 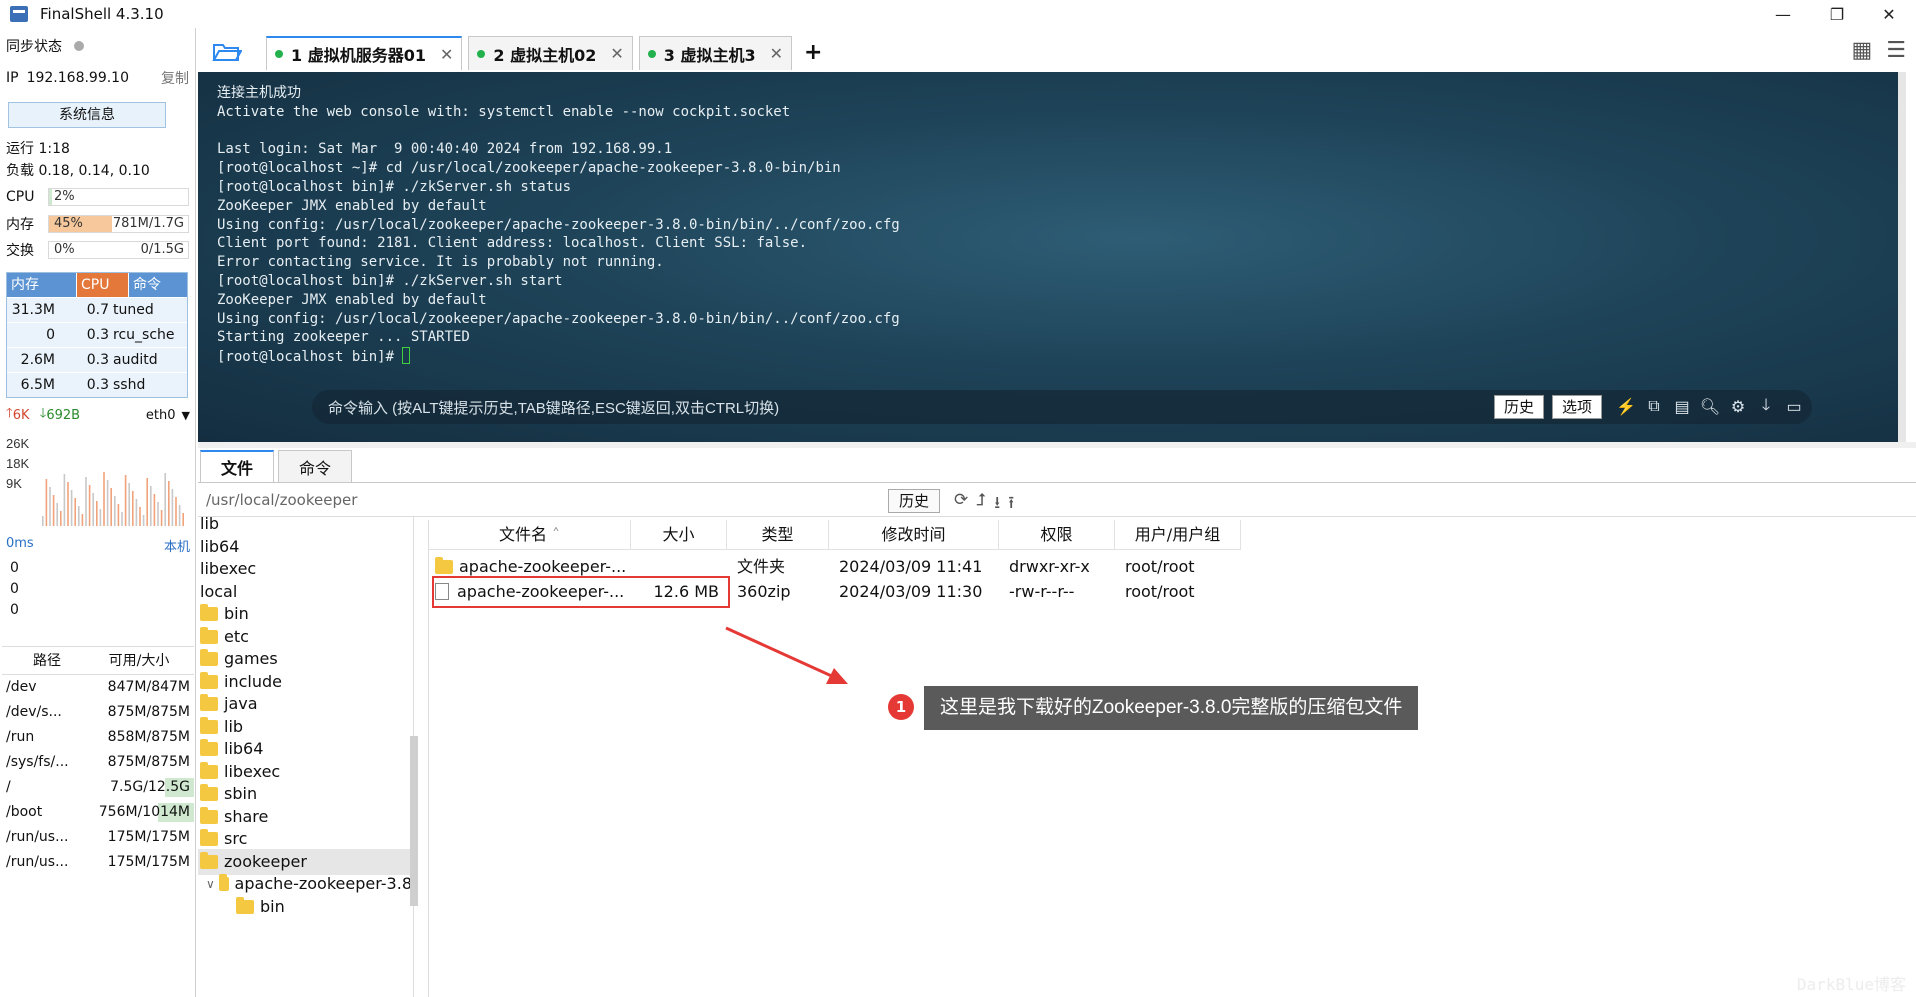 I want to click on command-input: 命令输入 (按ALT键提示历史,TAB键路径,ESC键返回,双击CTRL切换), so click(x=911, y=407).